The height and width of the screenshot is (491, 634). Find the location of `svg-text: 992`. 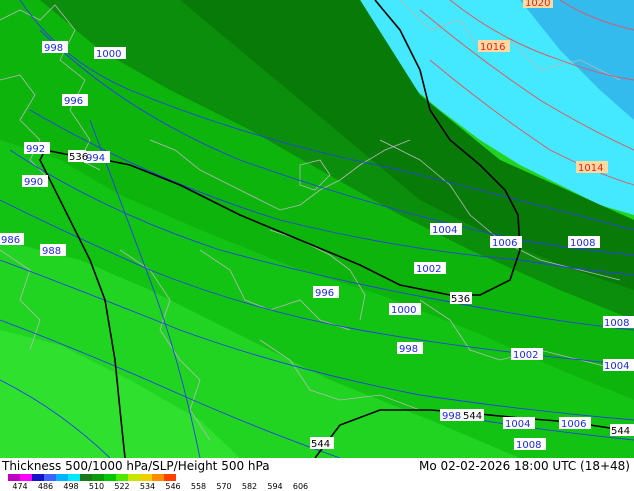

svg-text: 992 is located at coordinates (35, 149).